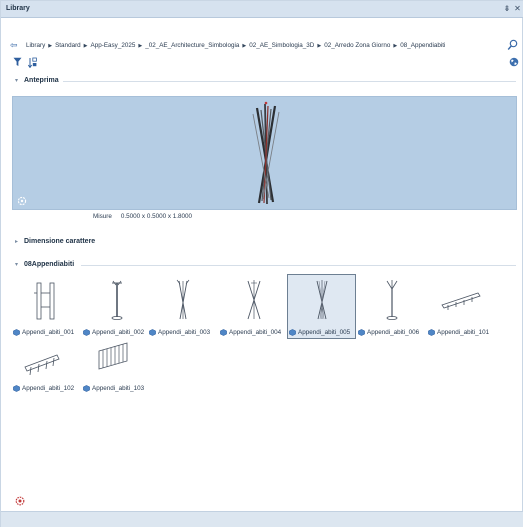 The height and width of the screenshot is (527, 523). I want to click on breadcrumb-item: _02_AE_Architecture_Simbologia, so click(192, 45).